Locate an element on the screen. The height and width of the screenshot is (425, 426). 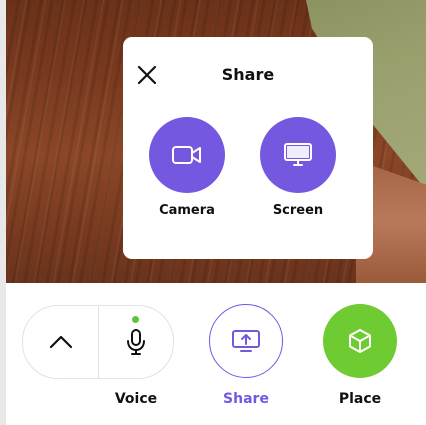
screen-label: Screen is located at coordinates (298, 210).